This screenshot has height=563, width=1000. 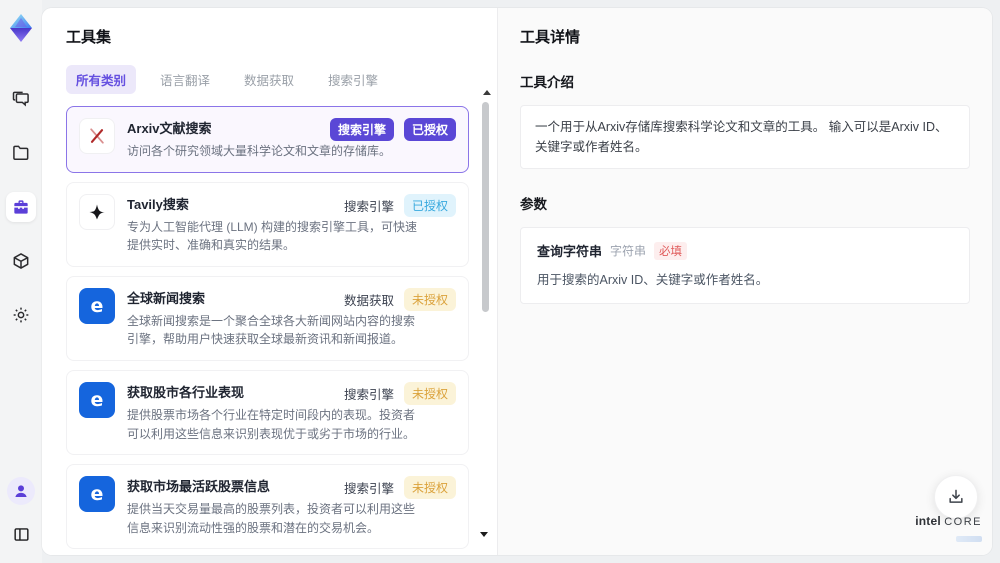 What do you see at coordinates (928, 520) in the screenshot?
I see `intel-wordmark: intel` at bounding box center [928, 520].